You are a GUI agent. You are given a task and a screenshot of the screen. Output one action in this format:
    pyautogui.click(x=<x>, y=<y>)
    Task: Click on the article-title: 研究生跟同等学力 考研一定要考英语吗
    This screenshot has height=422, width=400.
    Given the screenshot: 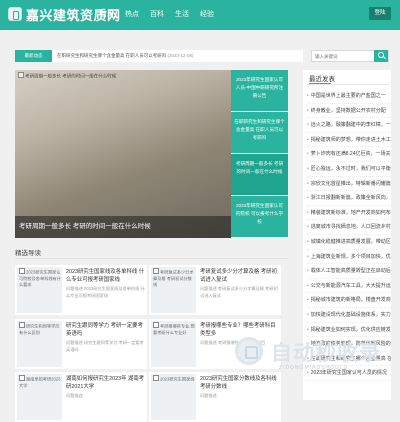 What is the action you would take?
    pyautogui.click(x=106, y=330)
    